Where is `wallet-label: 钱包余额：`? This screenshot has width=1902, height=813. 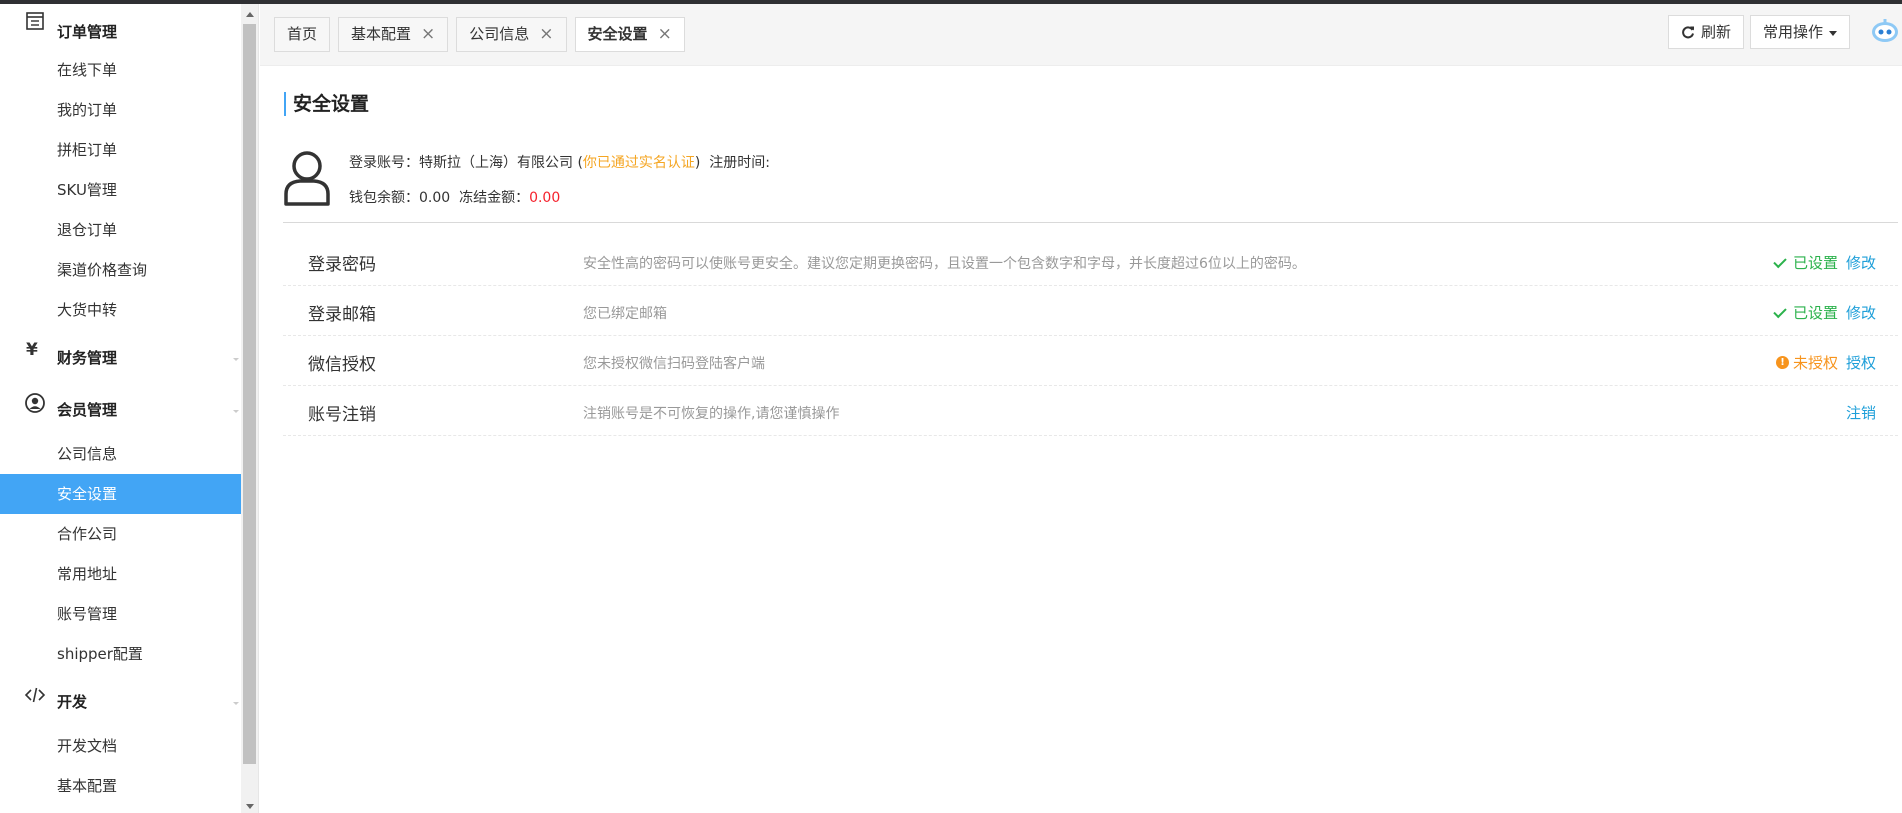 wallet-label: 钱包余额： is located at coordinates (384, 198).